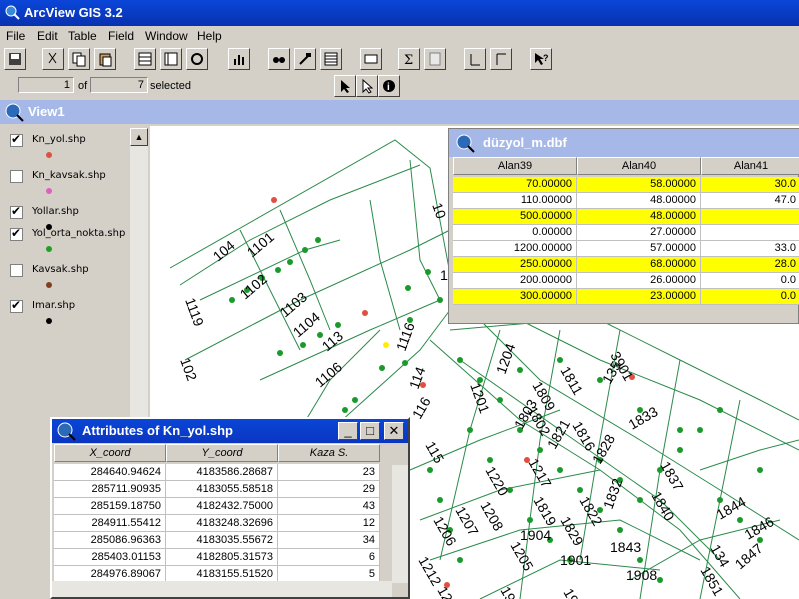 This screenshot has width=799, height=599. Describe the element at coordinates (515, 233) in the screenshot. I see `table-cell: 0.00000` at that location.